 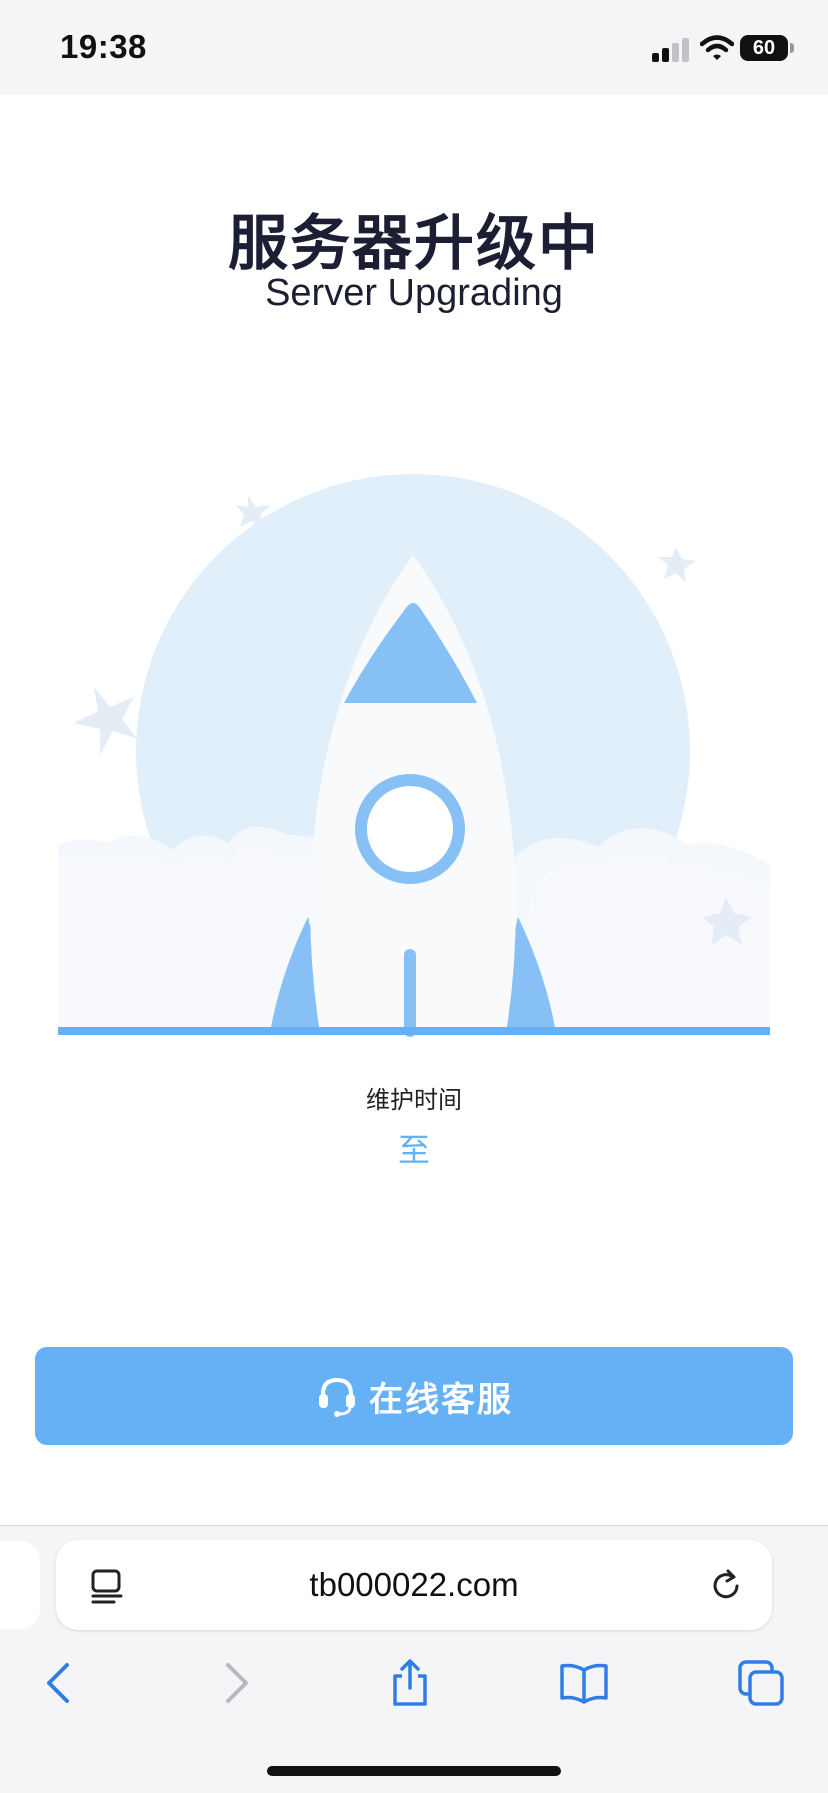 I want to click on cellular-signal-icon, so click(x=672, y=49).